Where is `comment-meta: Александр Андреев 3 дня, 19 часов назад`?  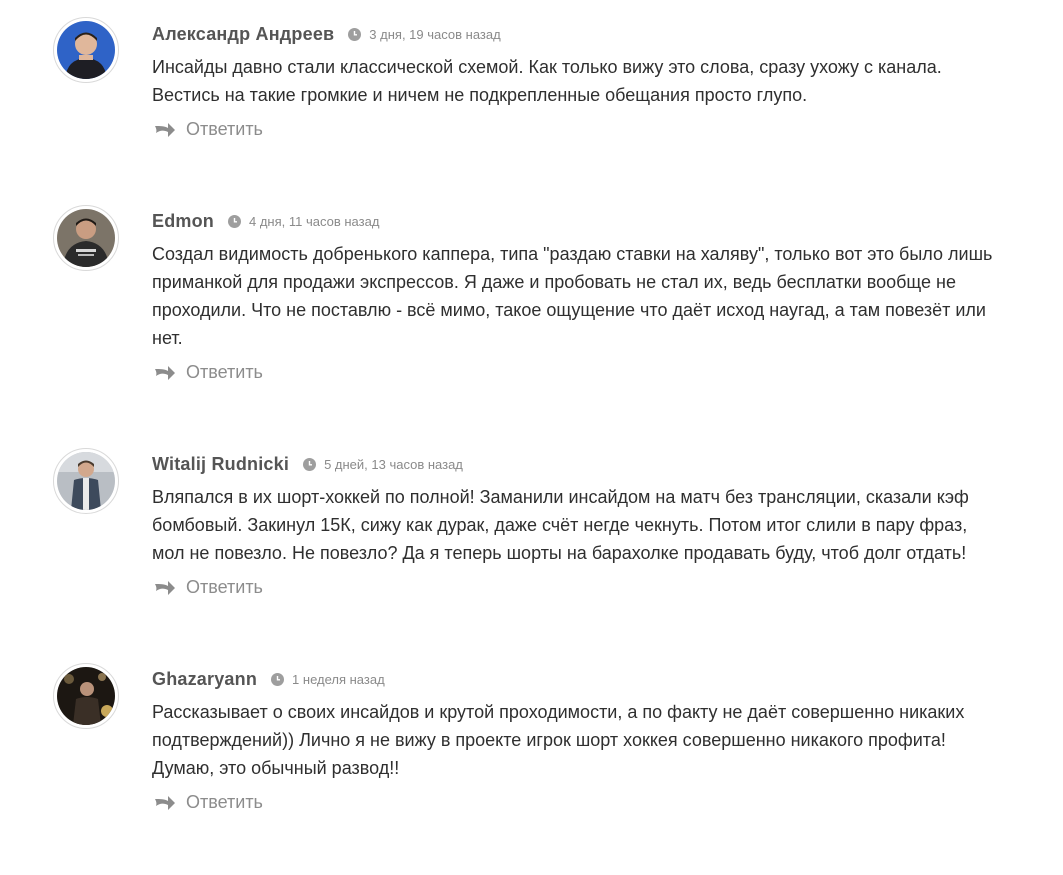
comment-meta: Александр Андреев 3 дня, 19 часов назад is located at coordinates (326, 34).